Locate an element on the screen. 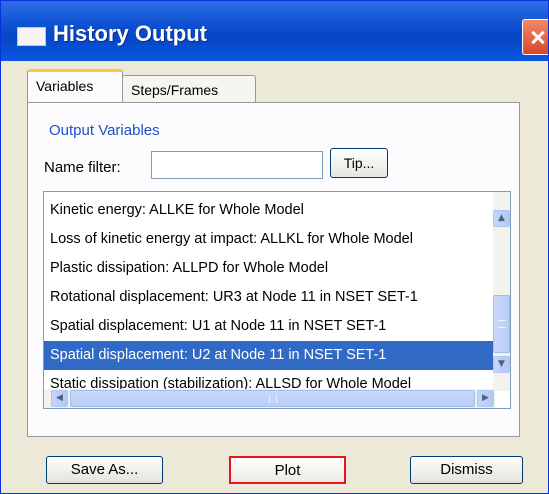 Image resolution: width=549 pixels, height=494 pixels. tab-steps-frames: Steps/Frames is located at coordinates (189, 90).